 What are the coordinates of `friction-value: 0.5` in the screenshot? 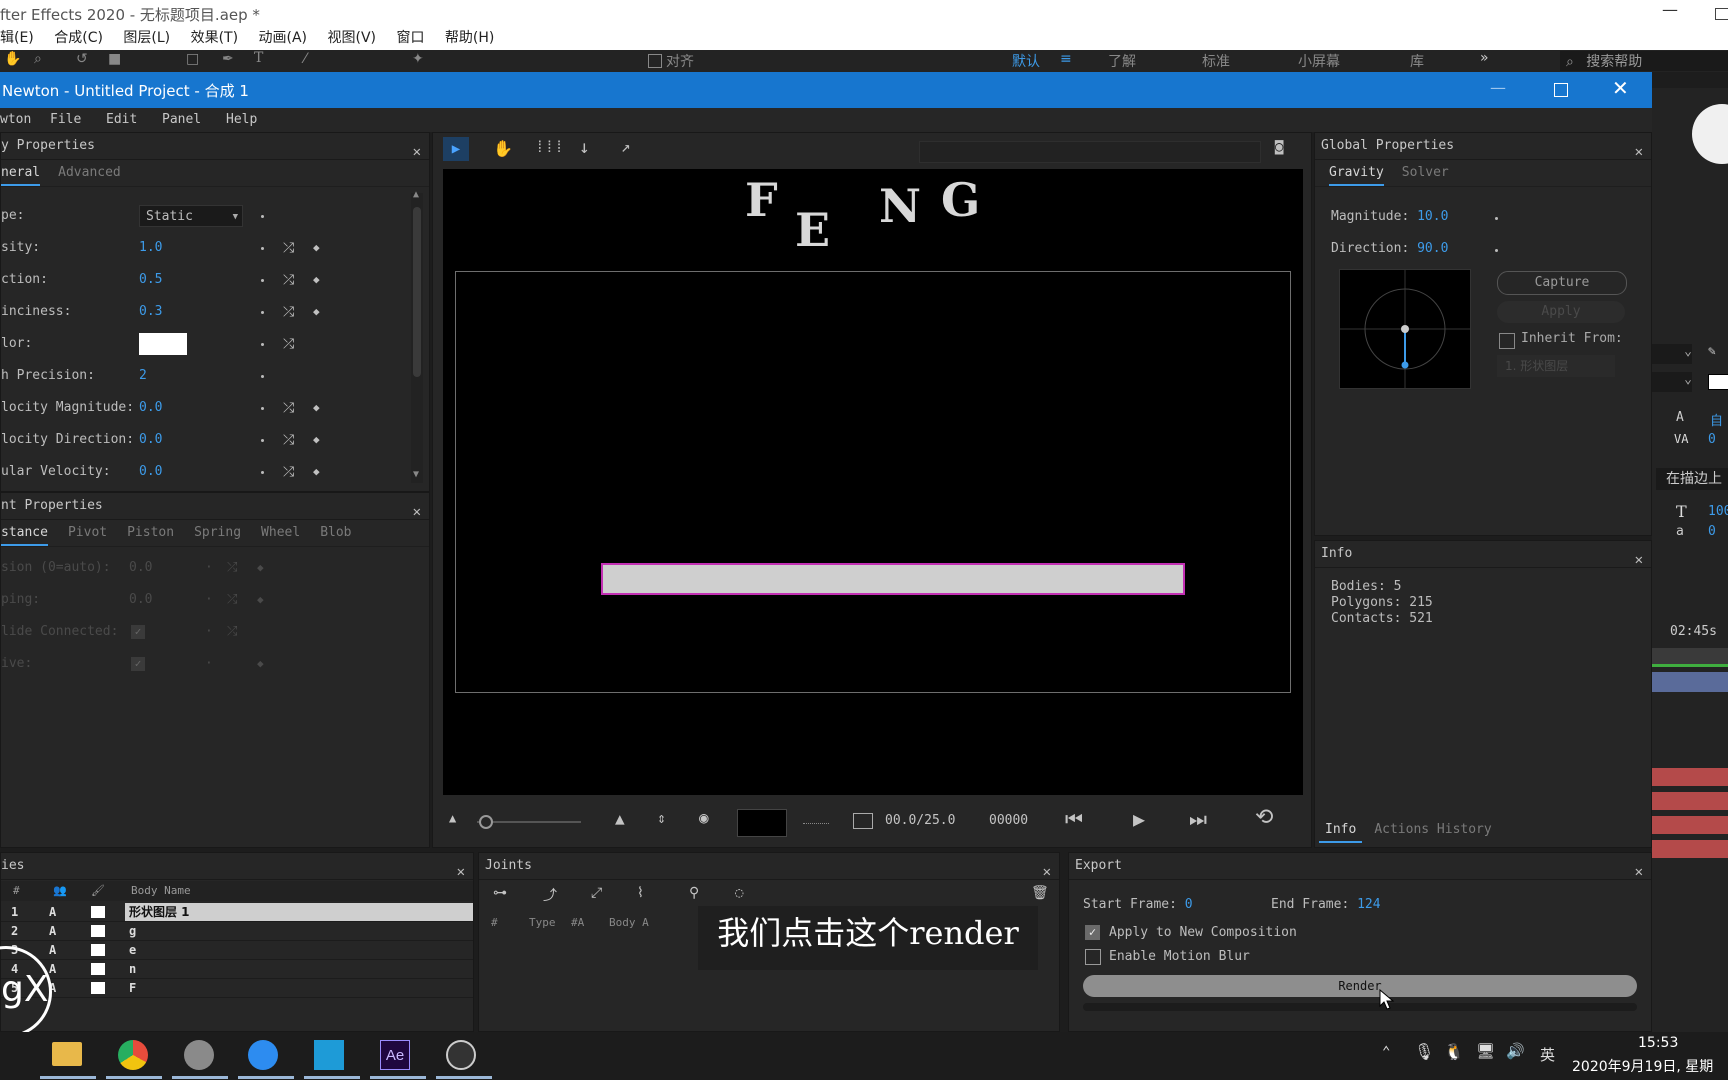 It's located at (150, 280).